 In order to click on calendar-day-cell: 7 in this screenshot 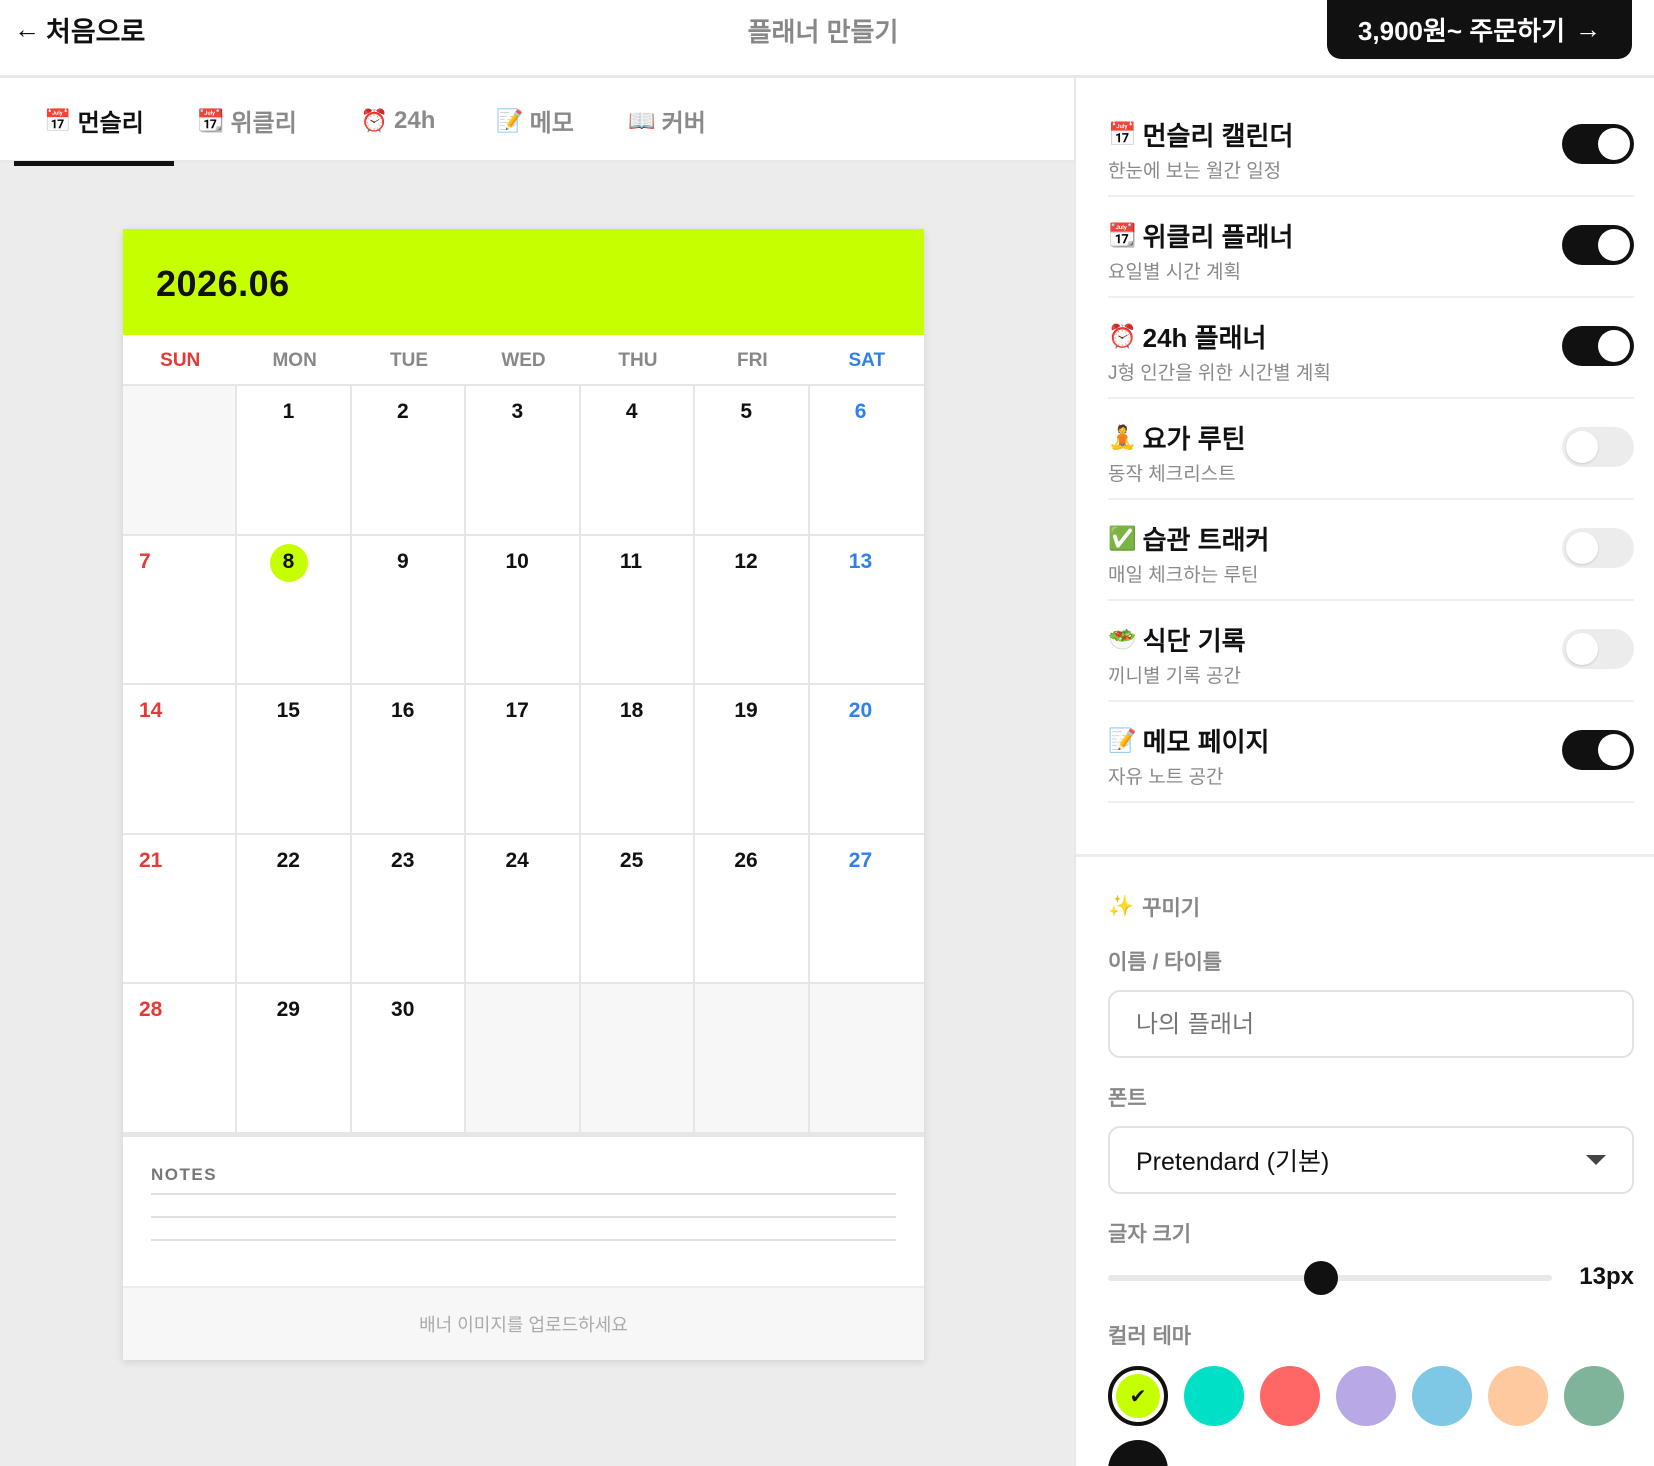, I will do `click(180, 610)`.